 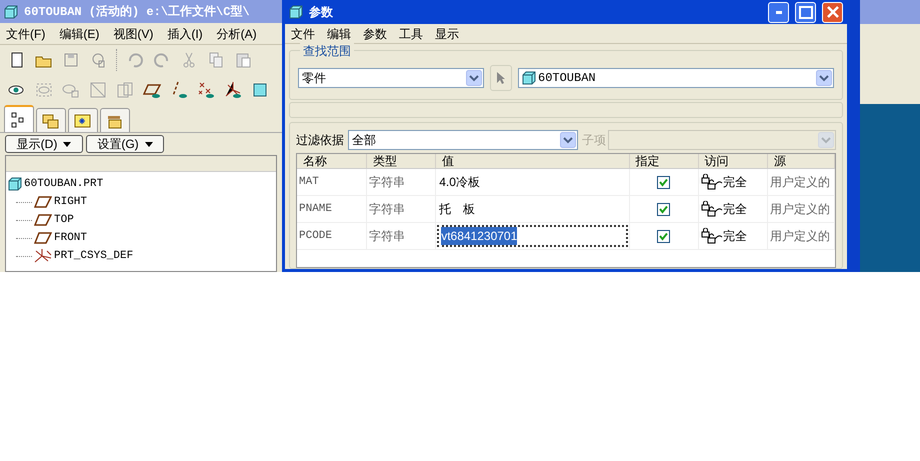 What do you see at coordinates (532, 236) in the screenshot?
I see `value-field: vt6841230701` at bounding box center [532, 236].